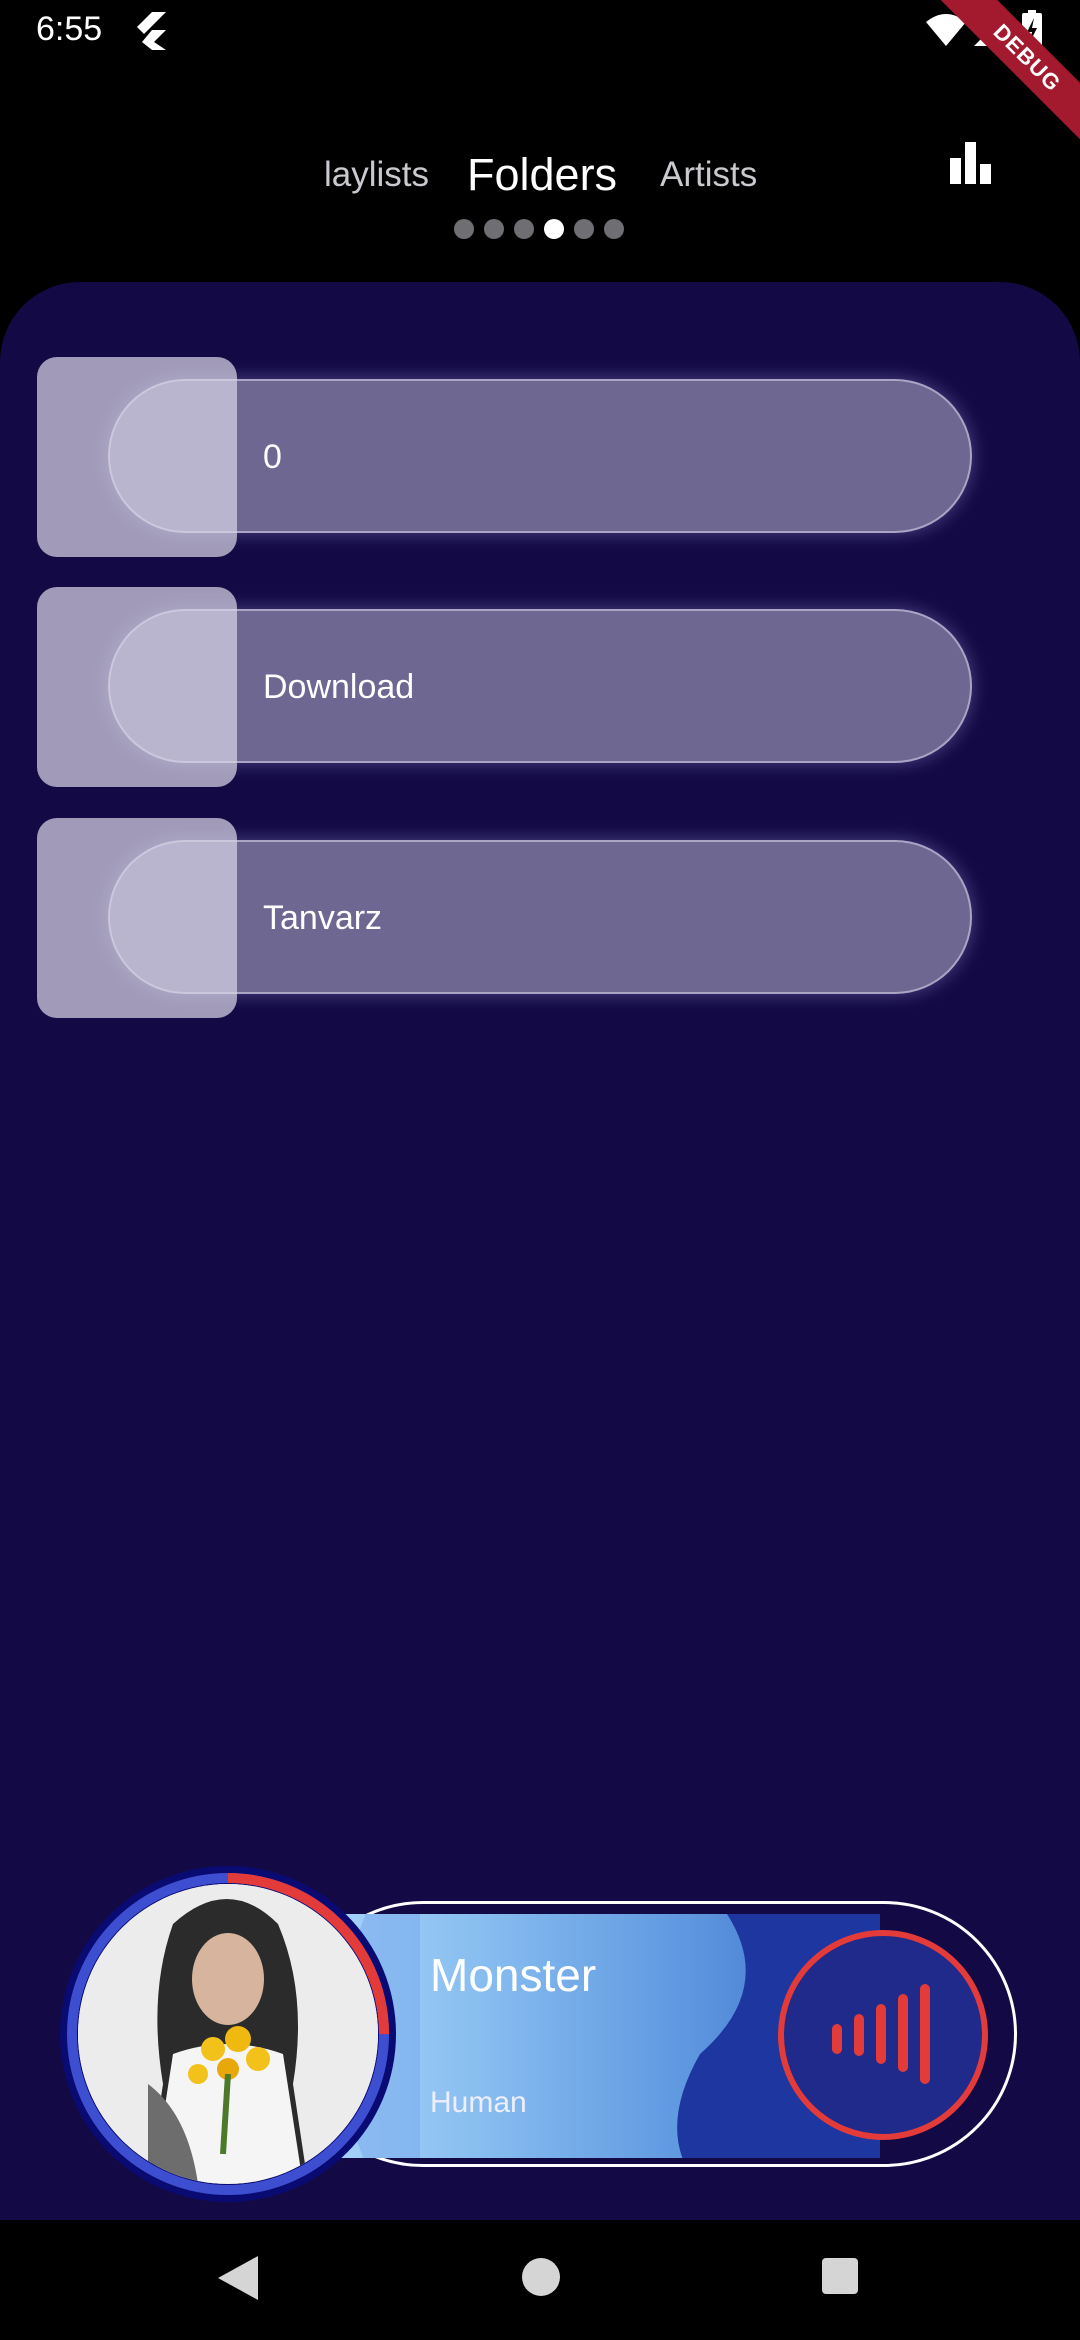  I want to click on folder-item: Download, so click(540, 687).